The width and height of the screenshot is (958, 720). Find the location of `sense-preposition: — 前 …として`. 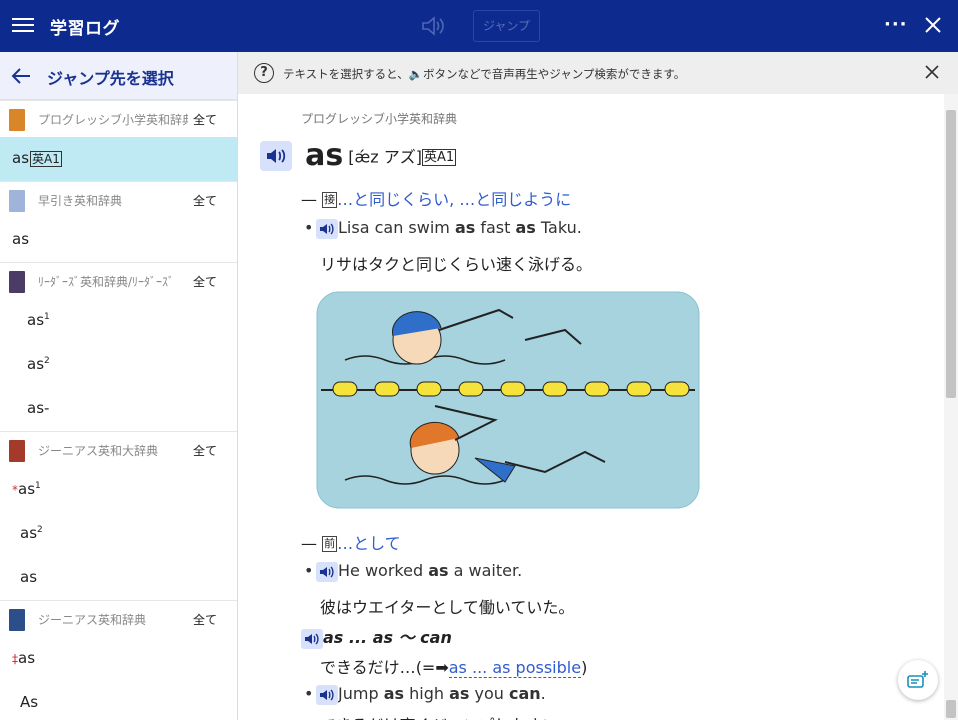

sense-preposition: — 前 …として is located at coordinates (351, 543).